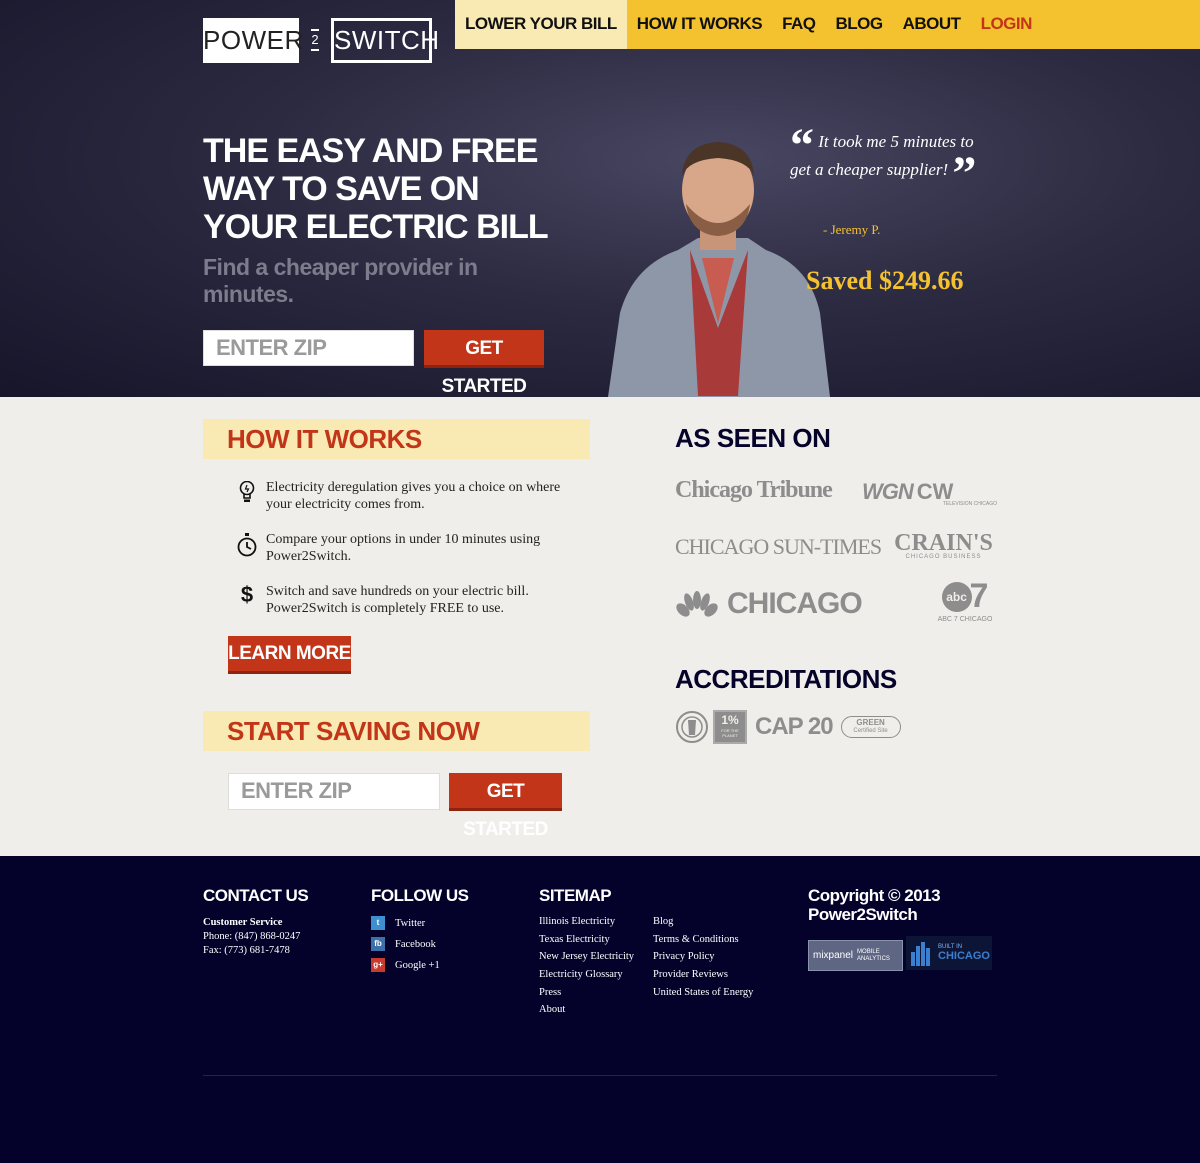 The height and width of the screenshot is (1163, 1200). What do you see at coordinates (378, 923) in the screenshot?
I see `twitter-icon: t` at bounding box center [378, 923].